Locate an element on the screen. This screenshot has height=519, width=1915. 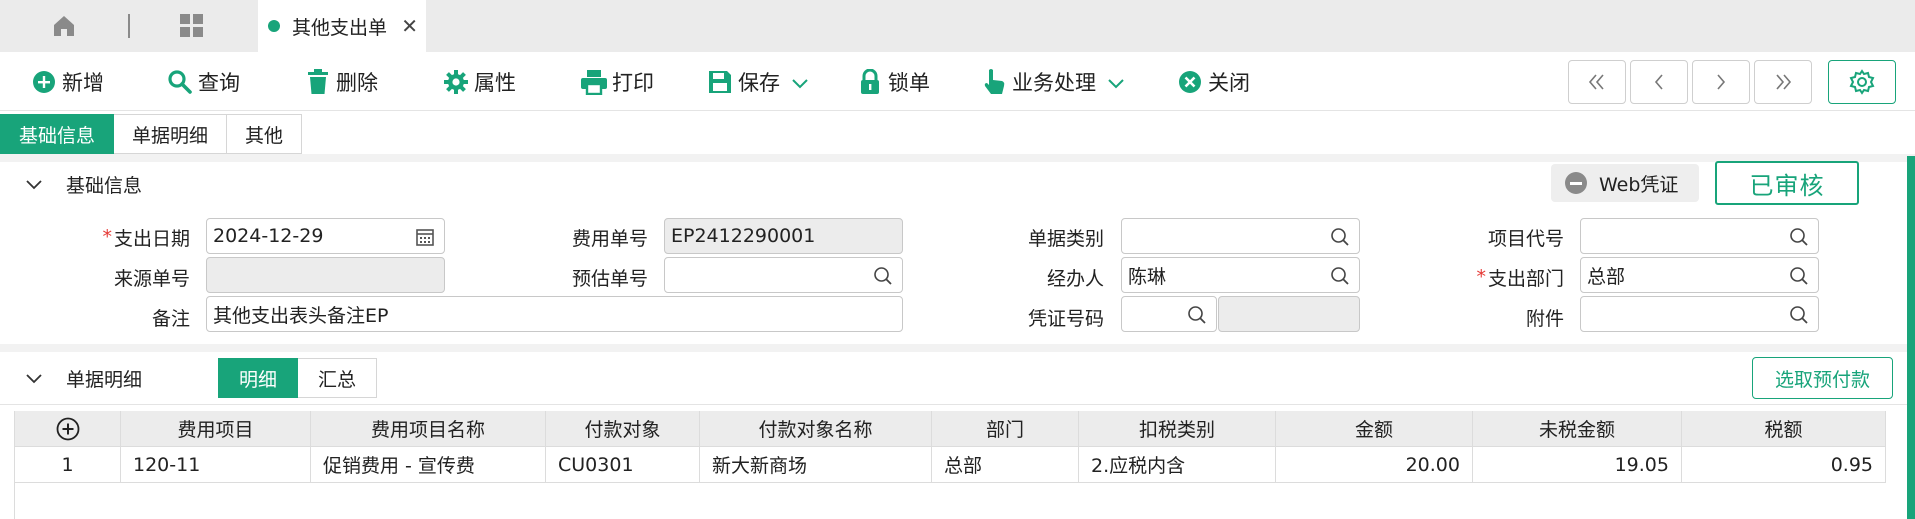
vertical-scrollbar is located at coordinates (1911, 337).